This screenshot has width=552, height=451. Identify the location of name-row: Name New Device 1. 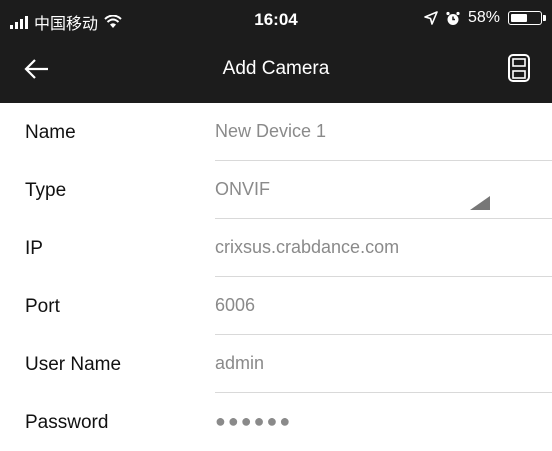
(276, 132).